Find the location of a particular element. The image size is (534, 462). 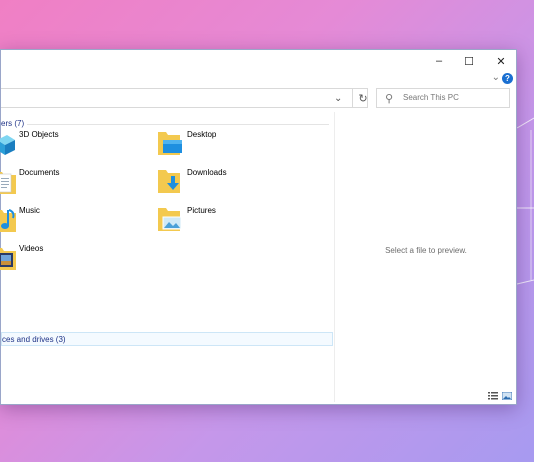

folder-tile-downloads: Downloads is located at coordinates (232, 183).